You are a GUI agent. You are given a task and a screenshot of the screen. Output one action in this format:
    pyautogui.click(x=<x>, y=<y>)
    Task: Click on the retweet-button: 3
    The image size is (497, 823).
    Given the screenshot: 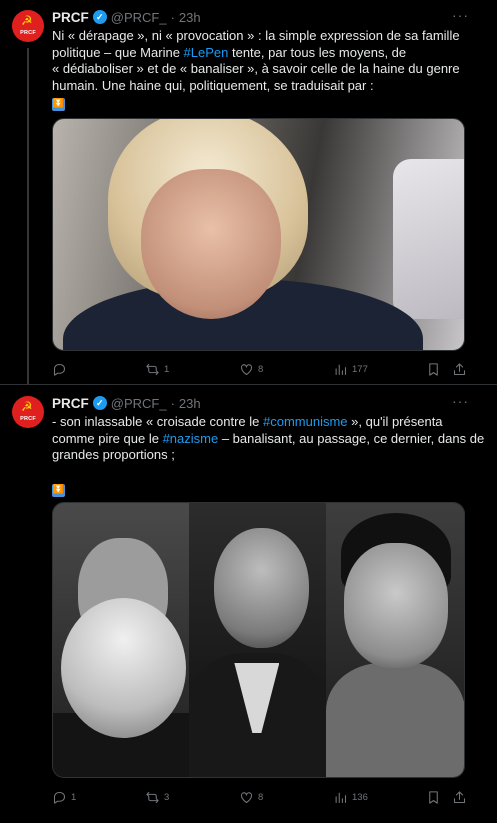 What is the action you would take?
    pyautogui.click(x=157, y=797)
    